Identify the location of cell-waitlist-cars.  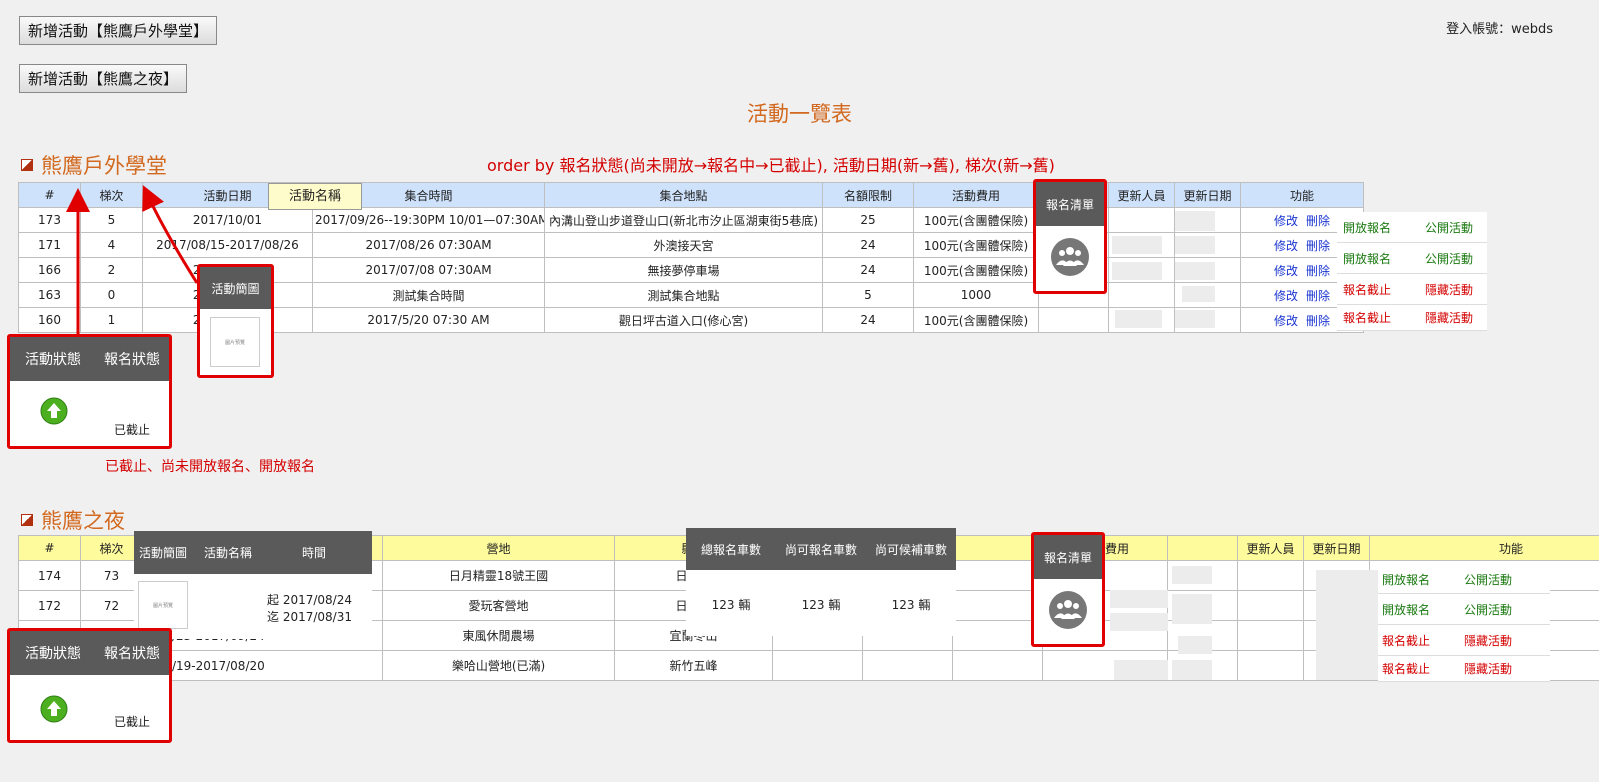
(997, 665).